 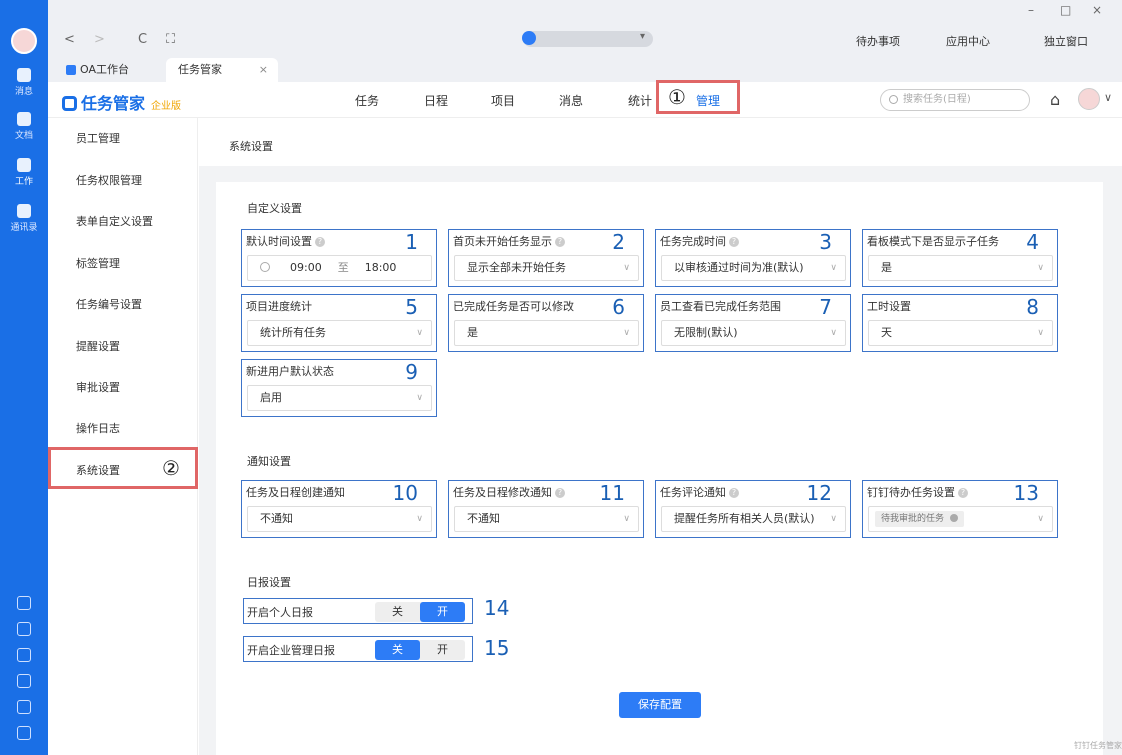 I want to click on select-home-unstarted: 显示全部未开始任务 ∨, so click(x=546, y=268).